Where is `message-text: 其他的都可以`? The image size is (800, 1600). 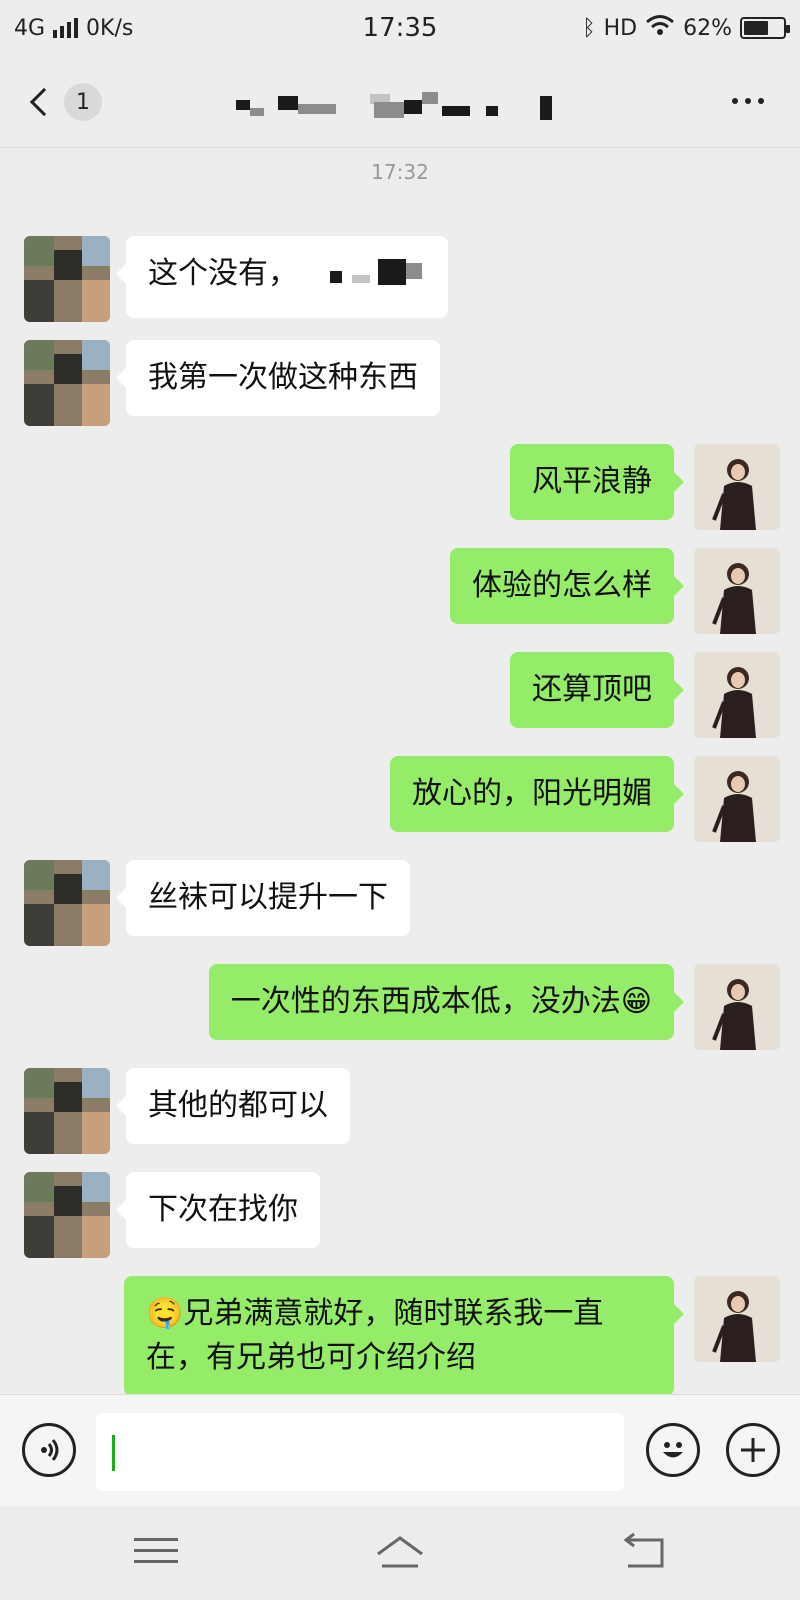 message-text: 其他的都可以 is located at coordinates (238, 1105).